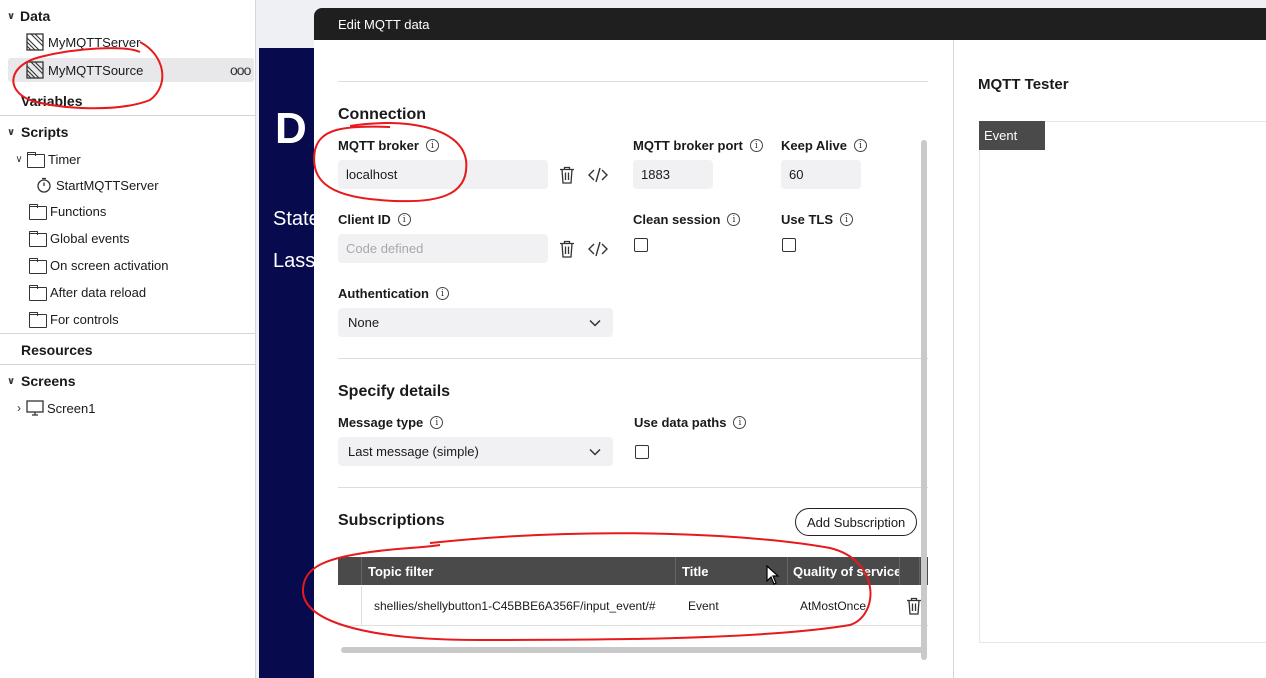  What do you see at coordinates (46, 159) in the screenshot?
I see `sidebar-item-timer: ∨ Timer` at bounding box center [46, 159].